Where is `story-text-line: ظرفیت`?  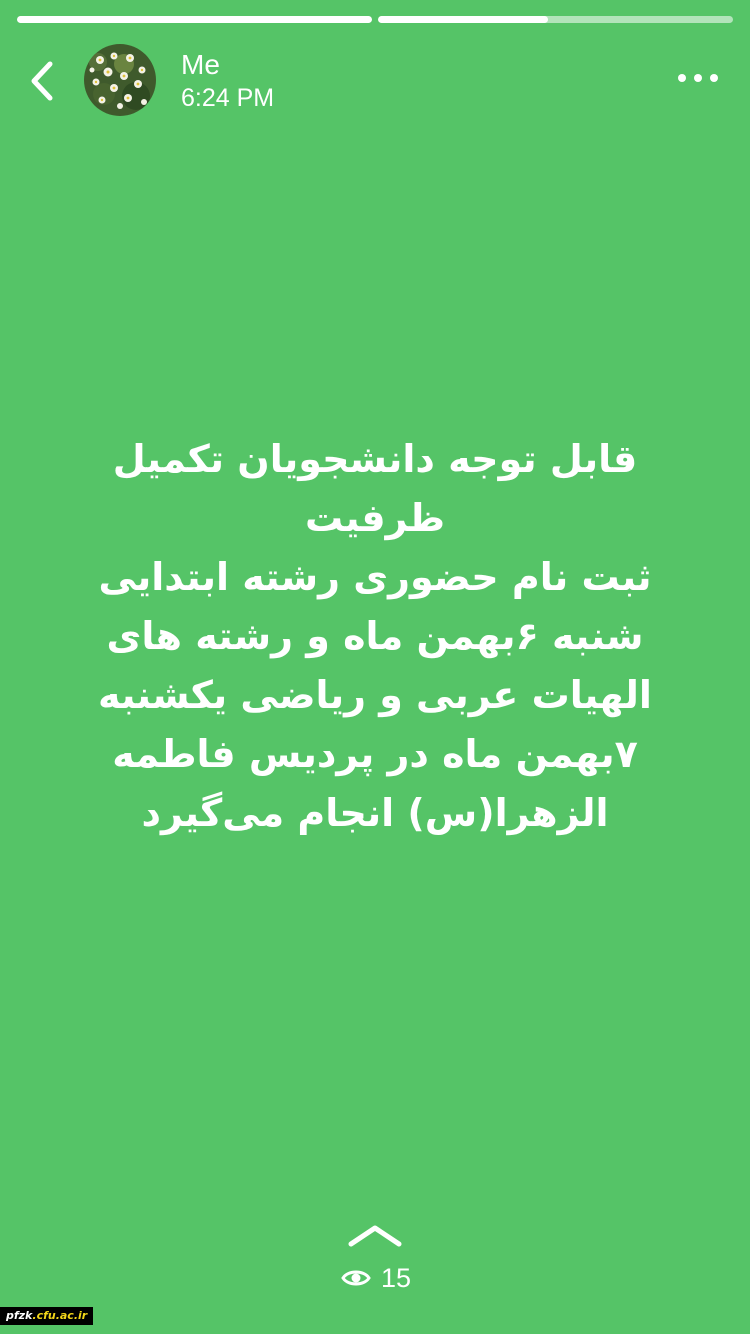
story-text-line: ظرفیت is located at coordinates (375, 518).